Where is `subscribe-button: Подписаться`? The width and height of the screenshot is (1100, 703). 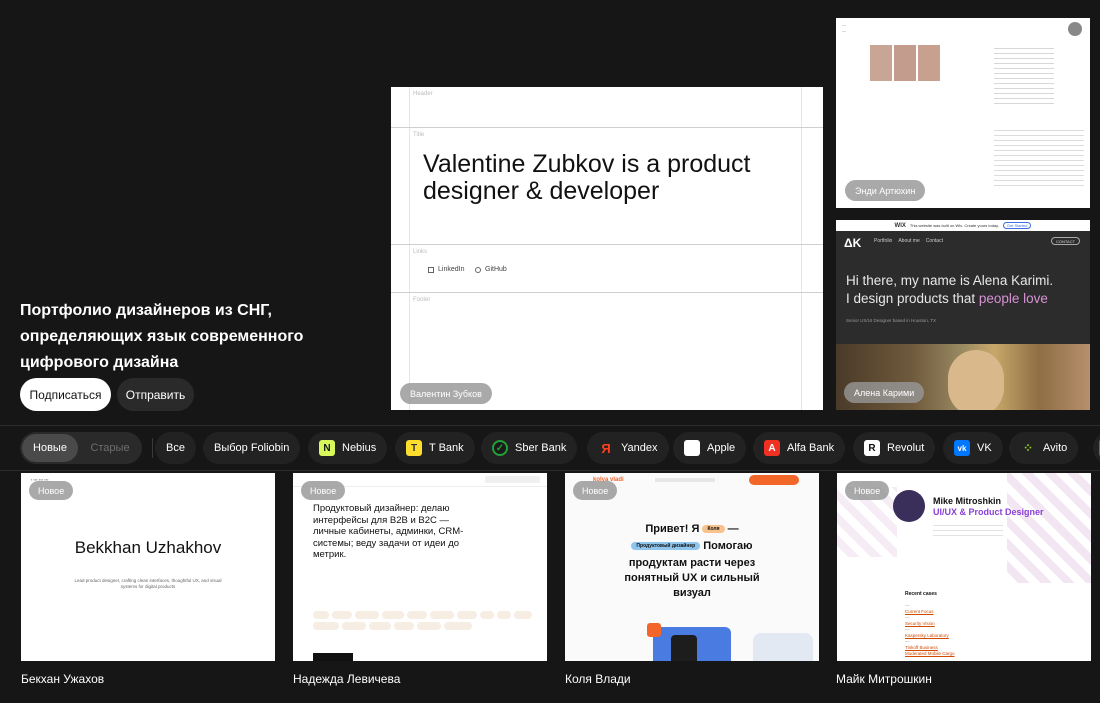
subscribe-button: Подписаться is located at coordinates (65, 394).